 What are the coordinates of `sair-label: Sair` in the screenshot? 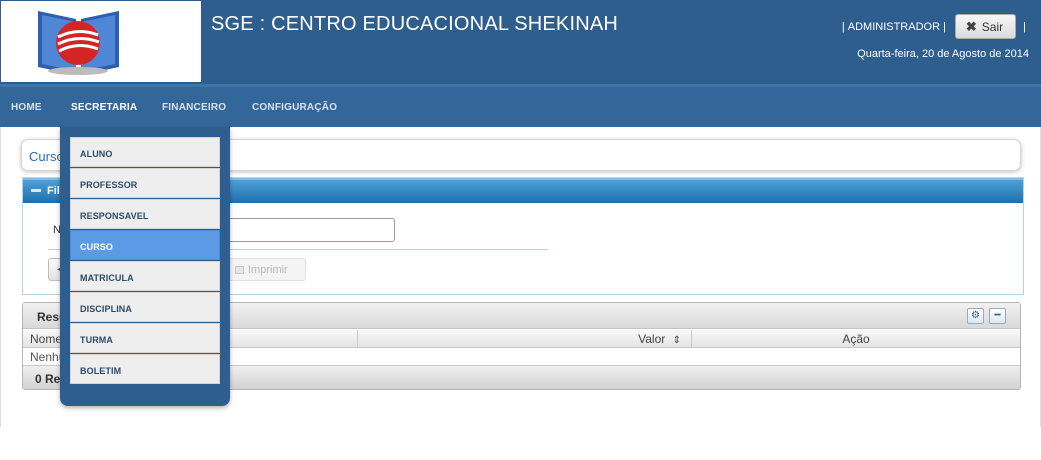 It's located at (992, 26).